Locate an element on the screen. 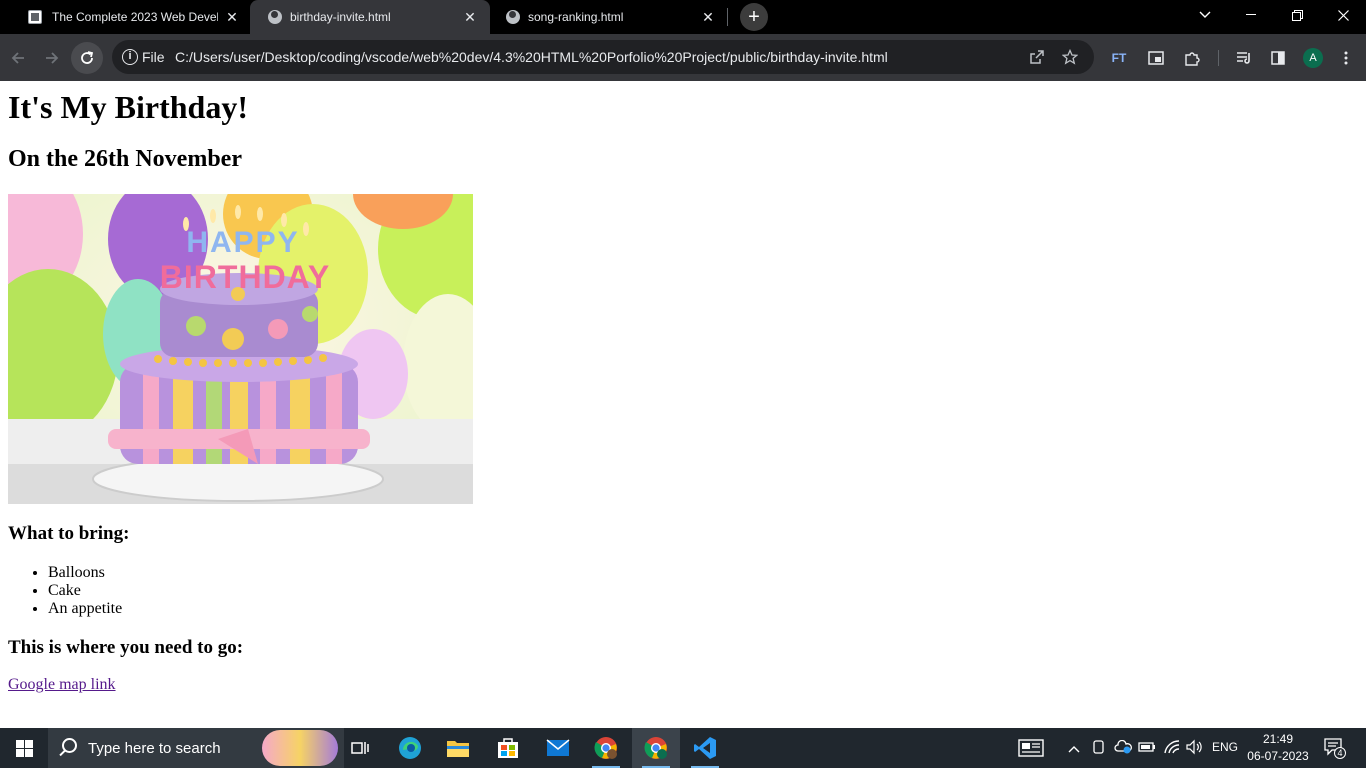 The image size is (1366, 768). media-queue-icon is located at coordinates (1243, 58).